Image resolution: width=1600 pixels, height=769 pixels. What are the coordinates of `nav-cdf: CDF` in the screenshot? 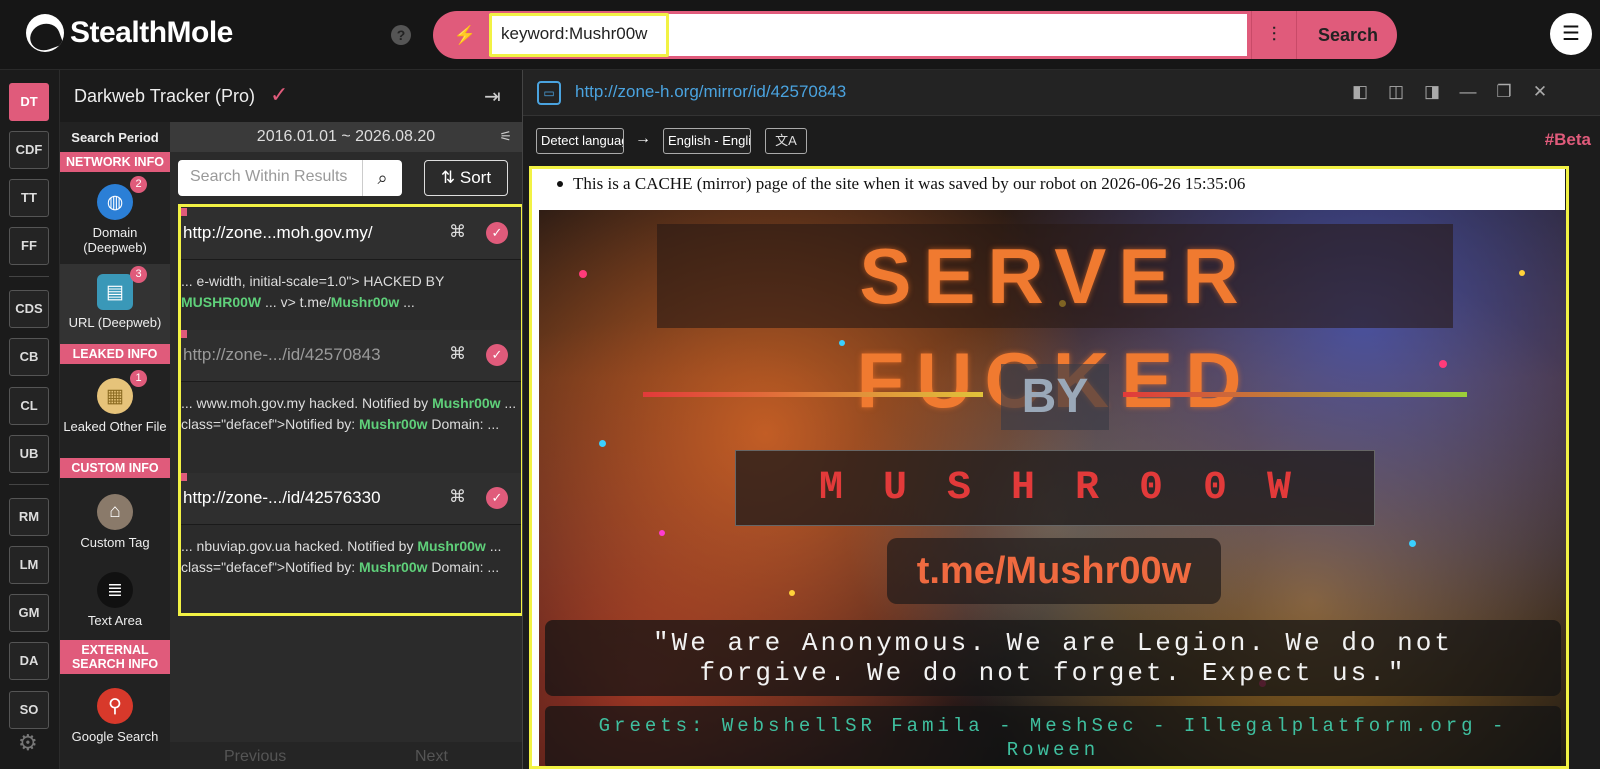 It's located at (29, 150).